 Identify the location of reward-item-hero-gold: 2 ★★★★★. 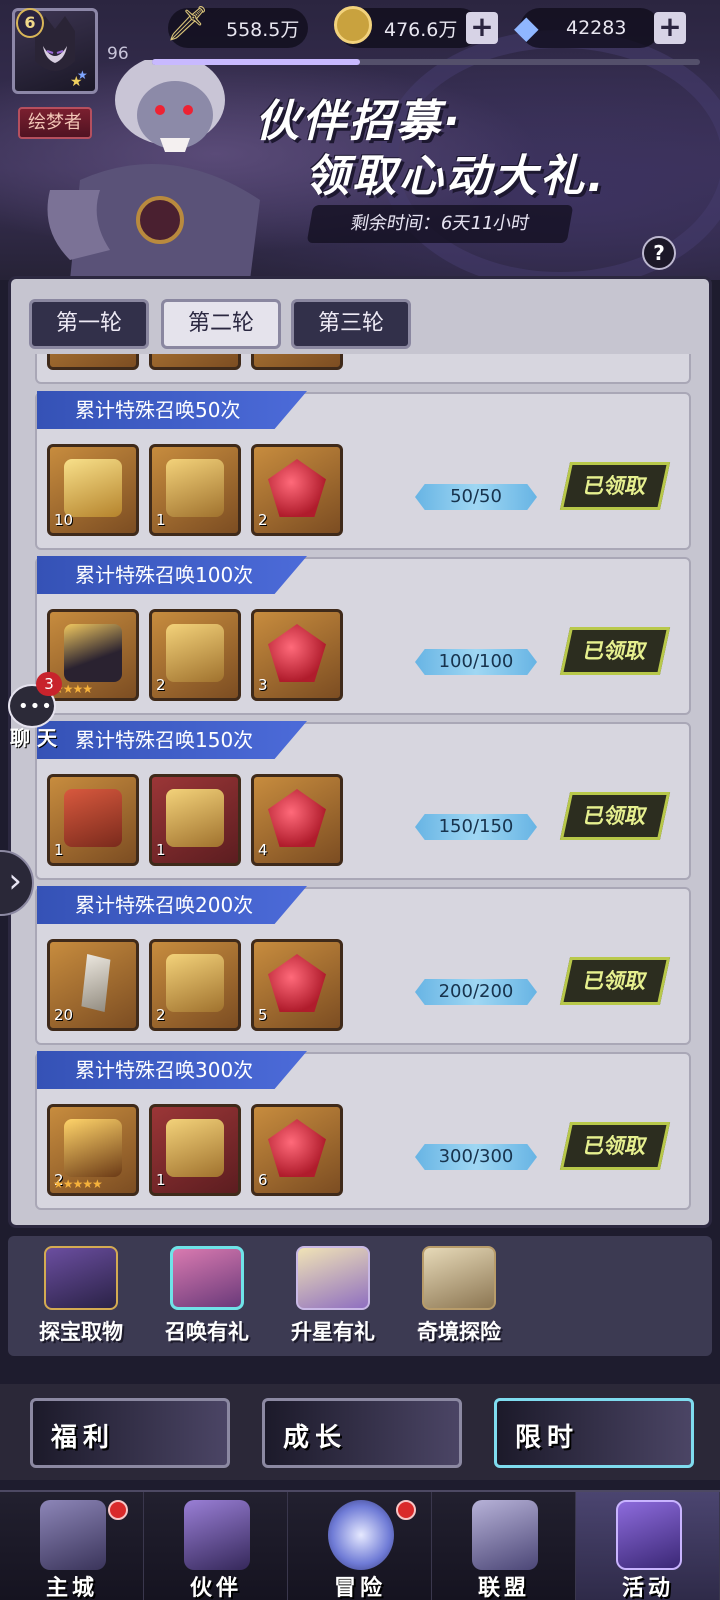
(93, 1150).